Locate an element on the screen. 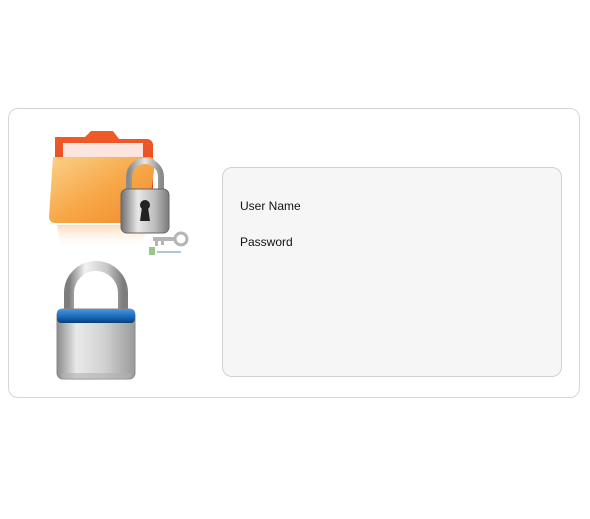 Image resolution: width=590 pixels, height=519 pixels. password-label: Password is located at coordinates (266, 242).